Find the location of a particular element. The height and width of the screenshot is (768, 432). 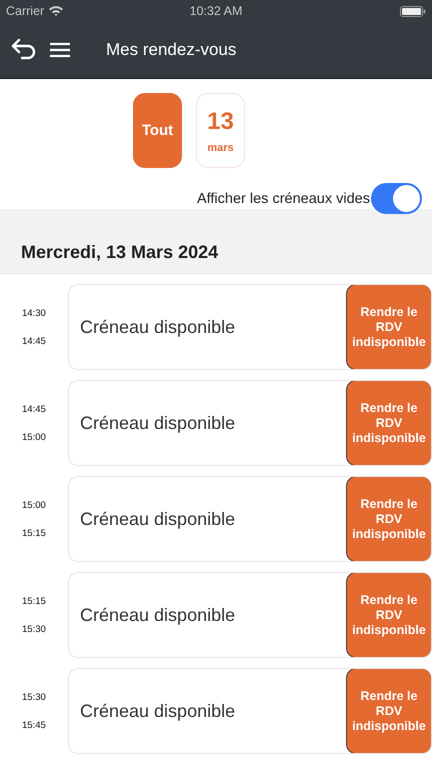

start-time: 14:30 is located at coordinates (34, 313).